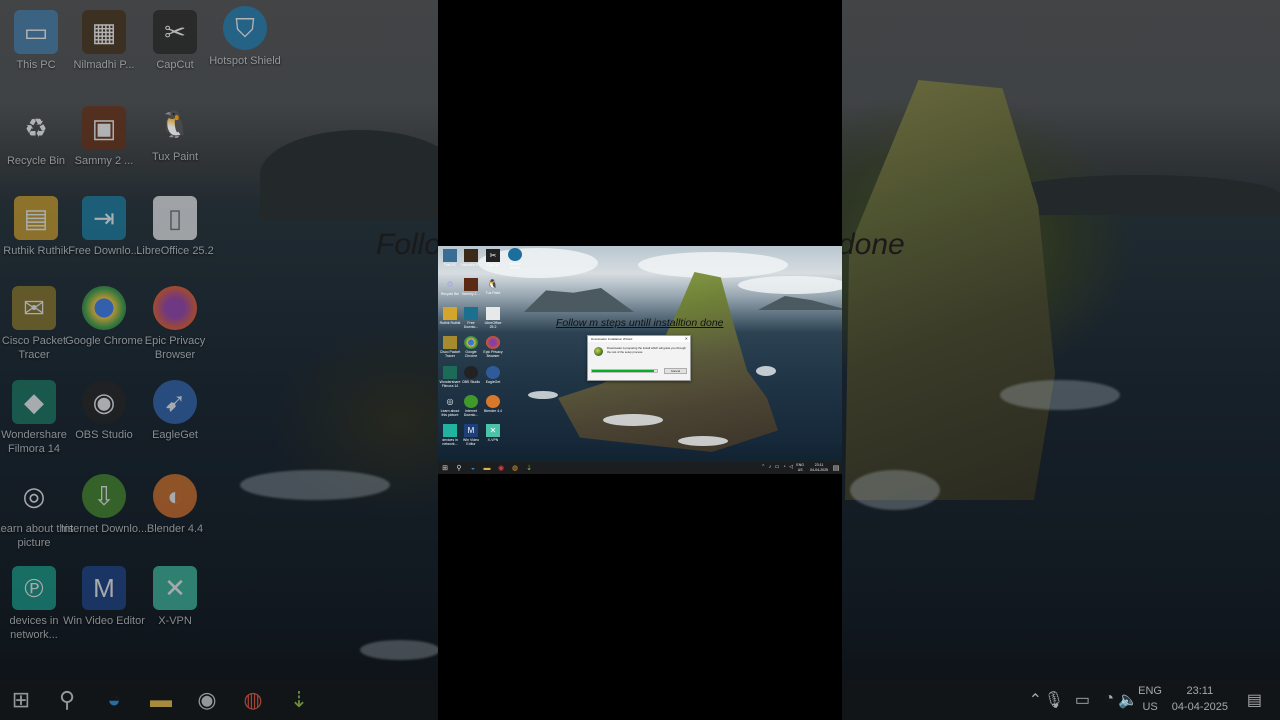  Describe the element at coordinates (175, 588) in the screenshot. I see `vpn-icon: ✕` at that location.